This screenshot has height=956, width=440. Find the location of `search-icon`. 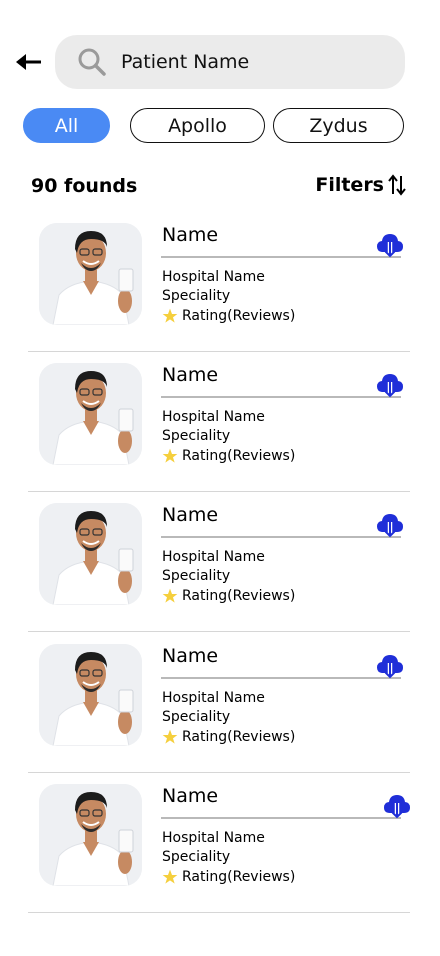

search-icon is located at coordinates (92, 62).